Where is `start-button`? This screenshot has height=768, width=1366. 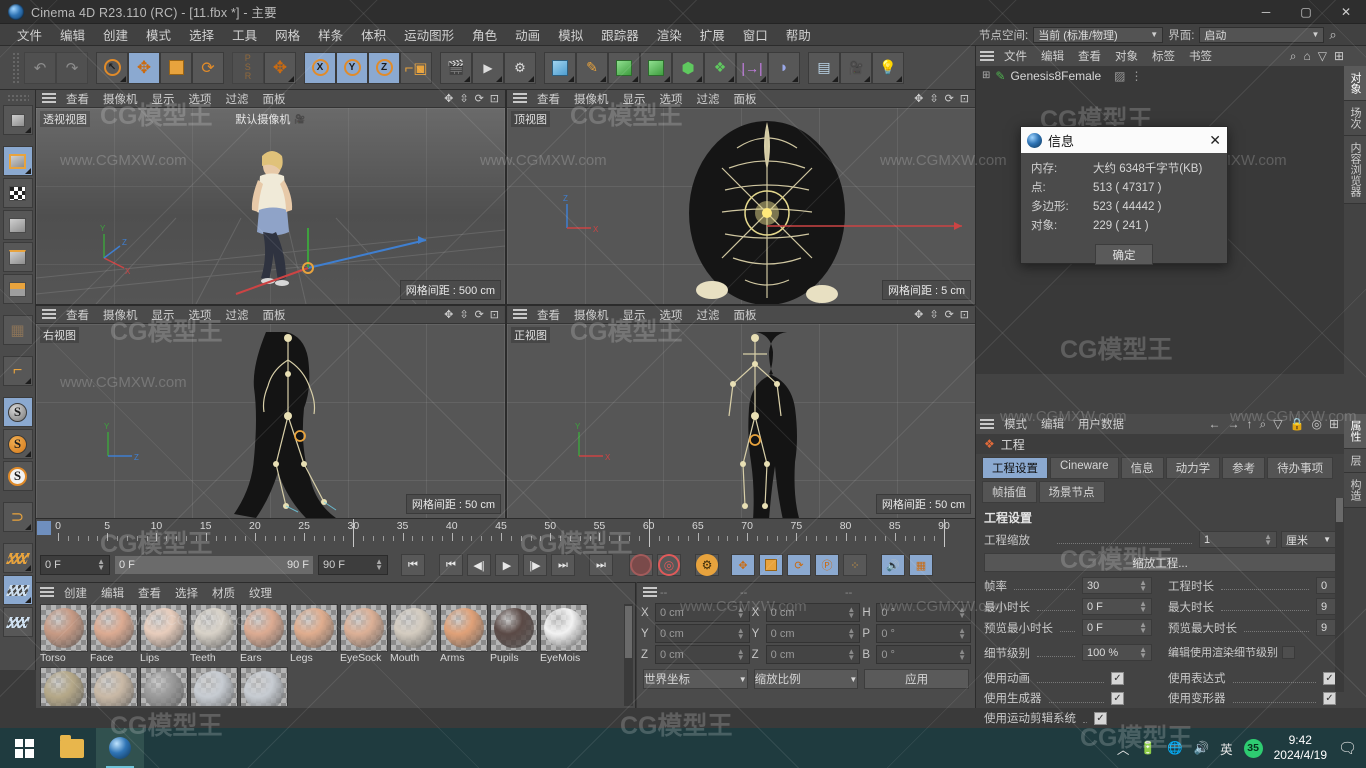
start-button is located at coordinates (24, 748).